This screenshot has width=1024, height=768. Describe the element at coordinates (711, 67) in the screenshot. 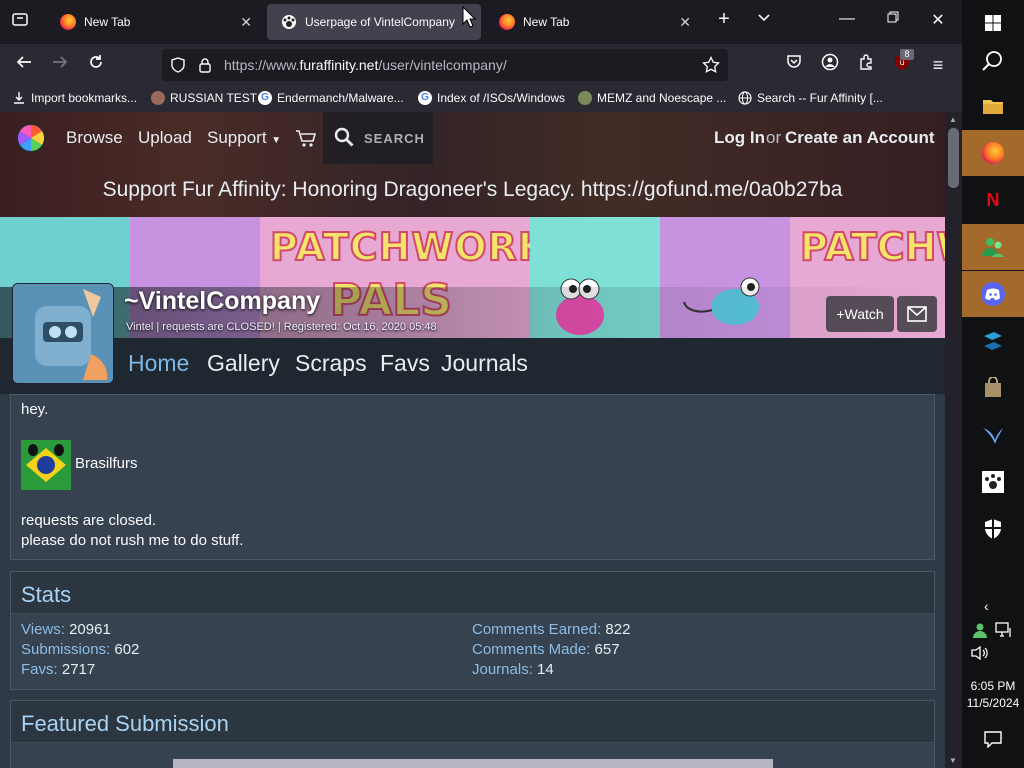

I see `bookmark-star-icon` at that location.